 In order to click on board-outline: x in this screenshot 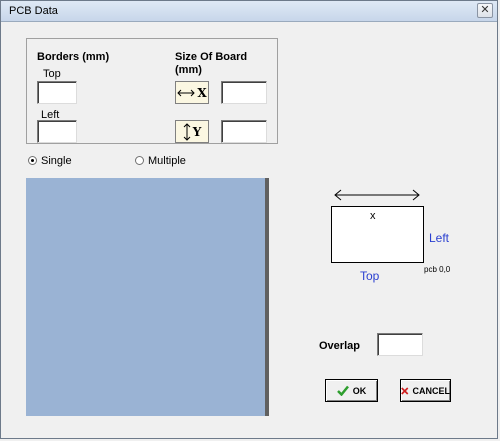, I will do `click(377, 234)`.